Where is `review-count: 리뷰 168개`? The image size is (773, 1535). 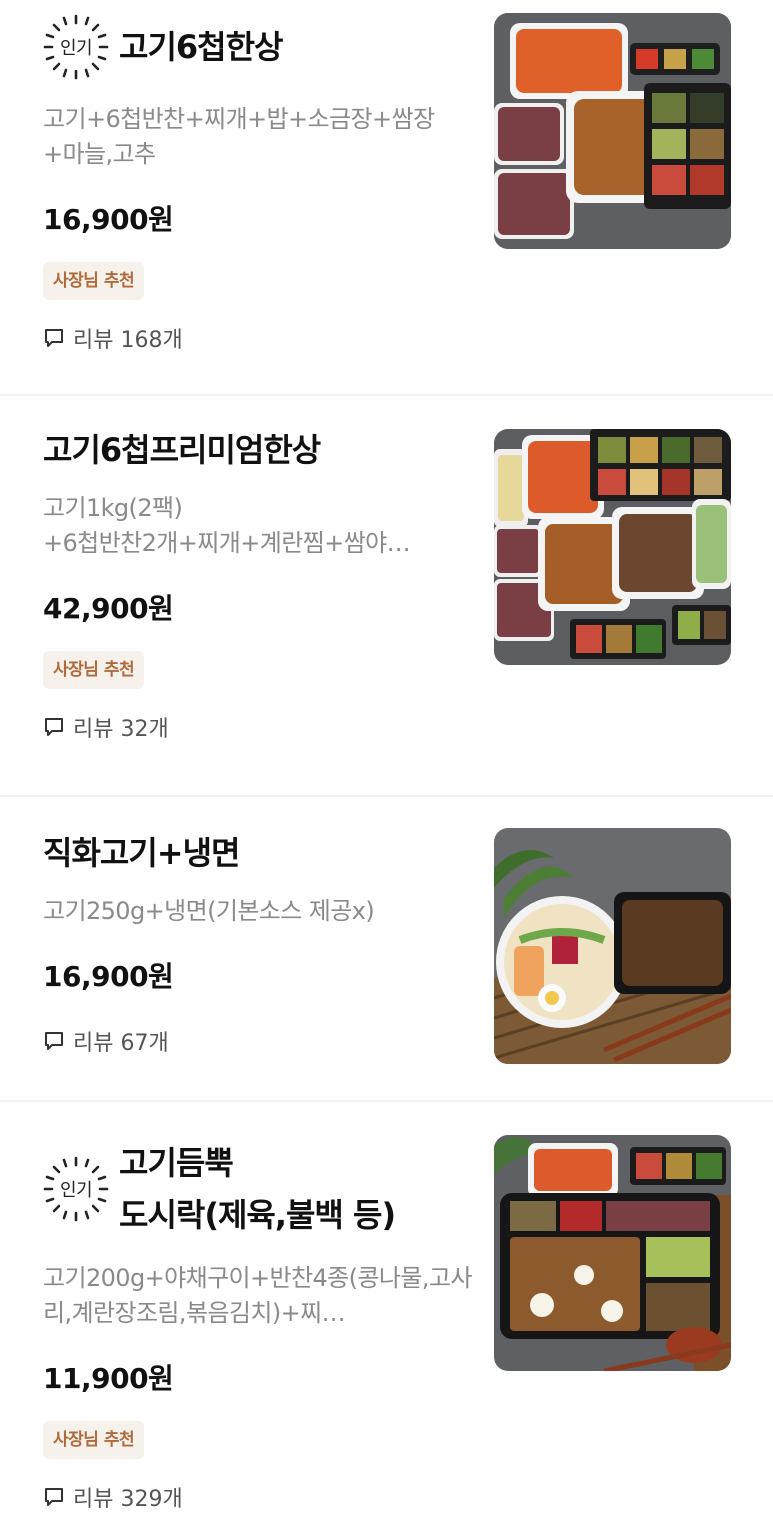
review-count: 리뷰 168개 is located at coordinates (258, 338).